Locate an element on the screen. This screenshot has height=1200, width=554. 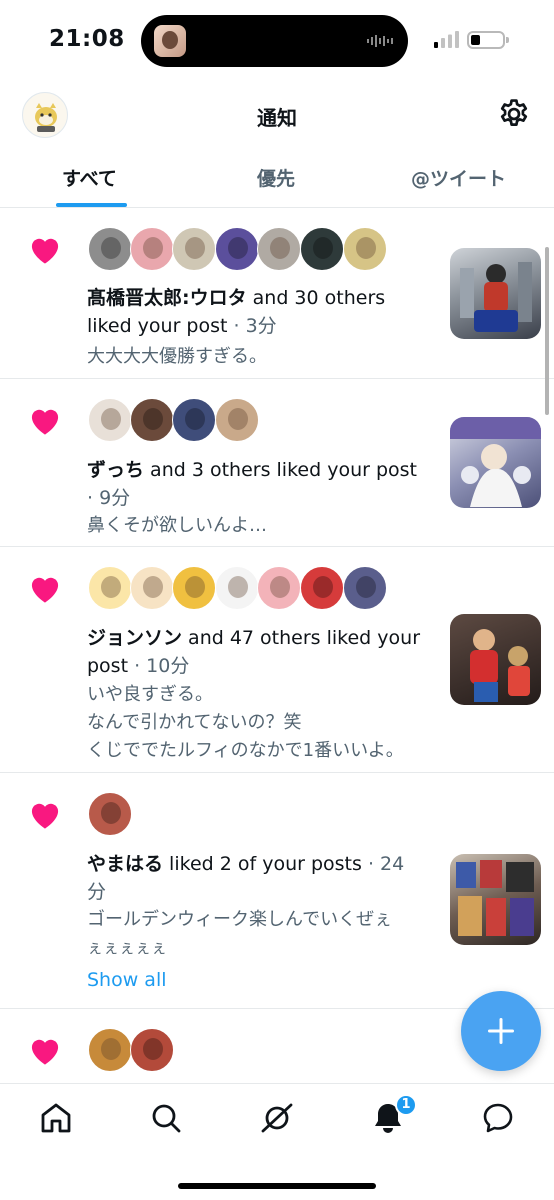
notification-text: ジョンソン and 47 others liked your post · 10分 is located at coordinates (254, 652).